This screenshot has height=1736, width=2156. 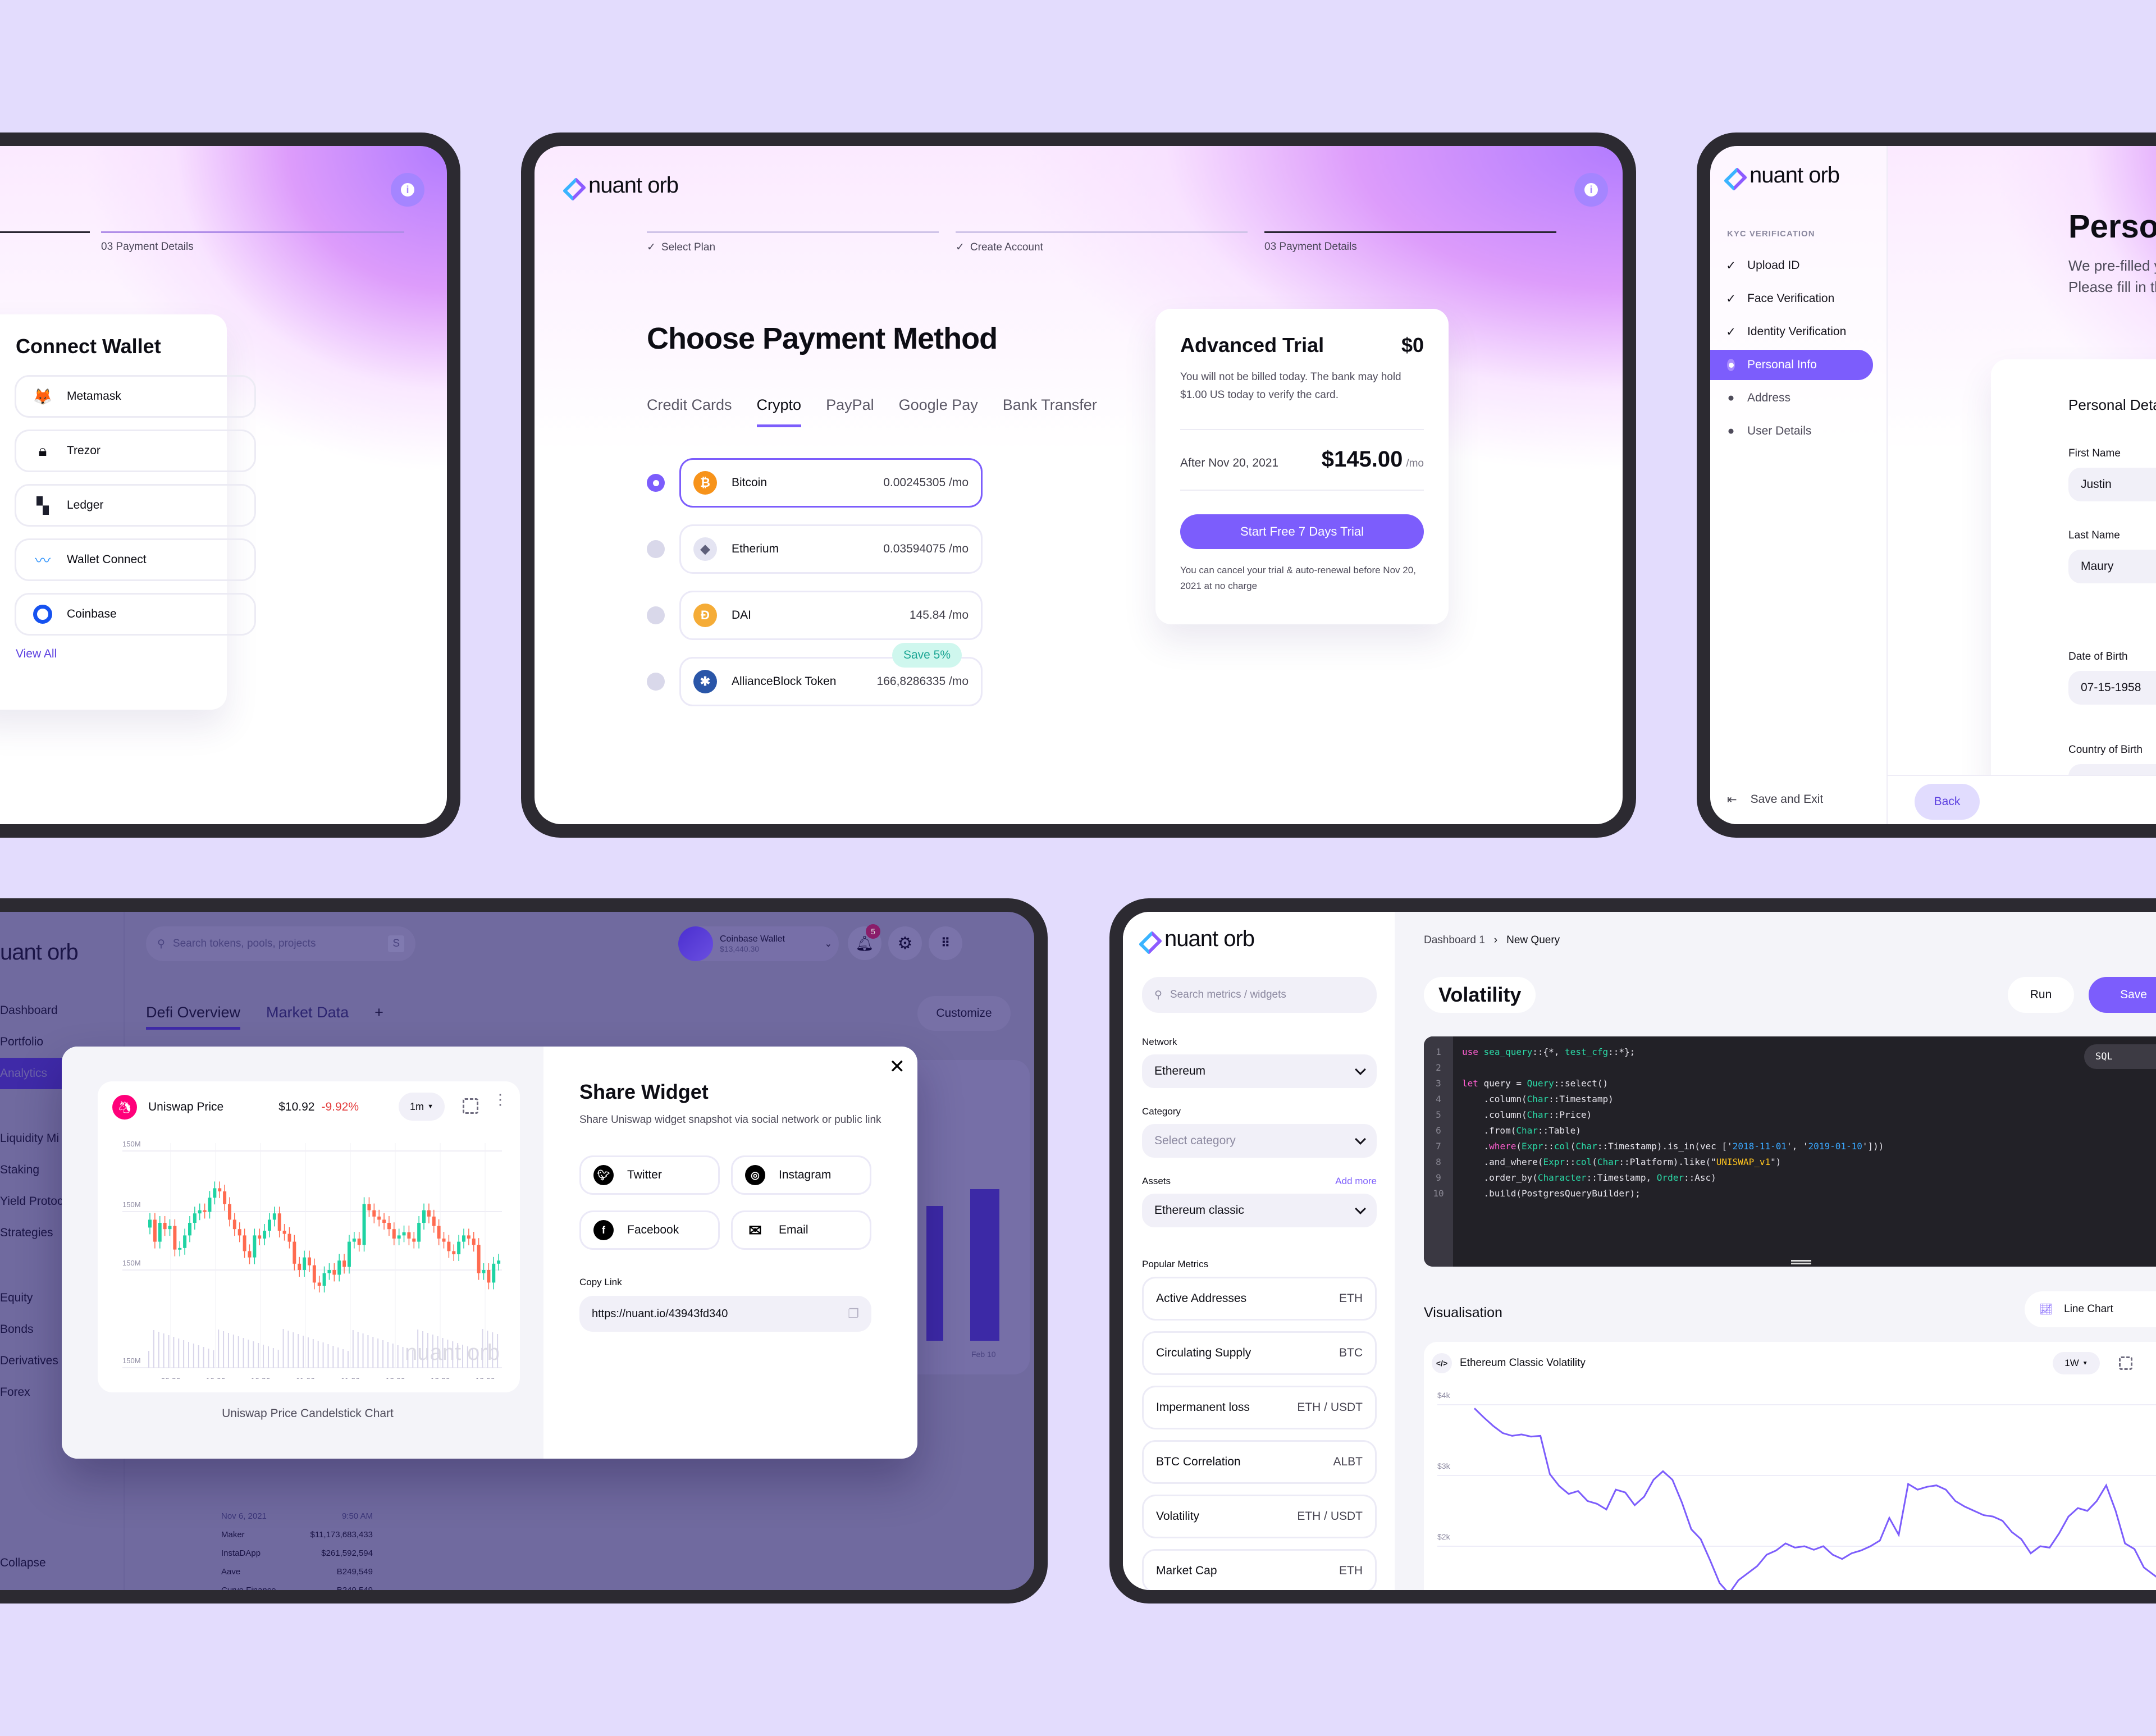 What do you see at coordinates (307, 1017) in the screenshot?
I see `tab-market-data: Market Data` at bounding box center [307, 1017].